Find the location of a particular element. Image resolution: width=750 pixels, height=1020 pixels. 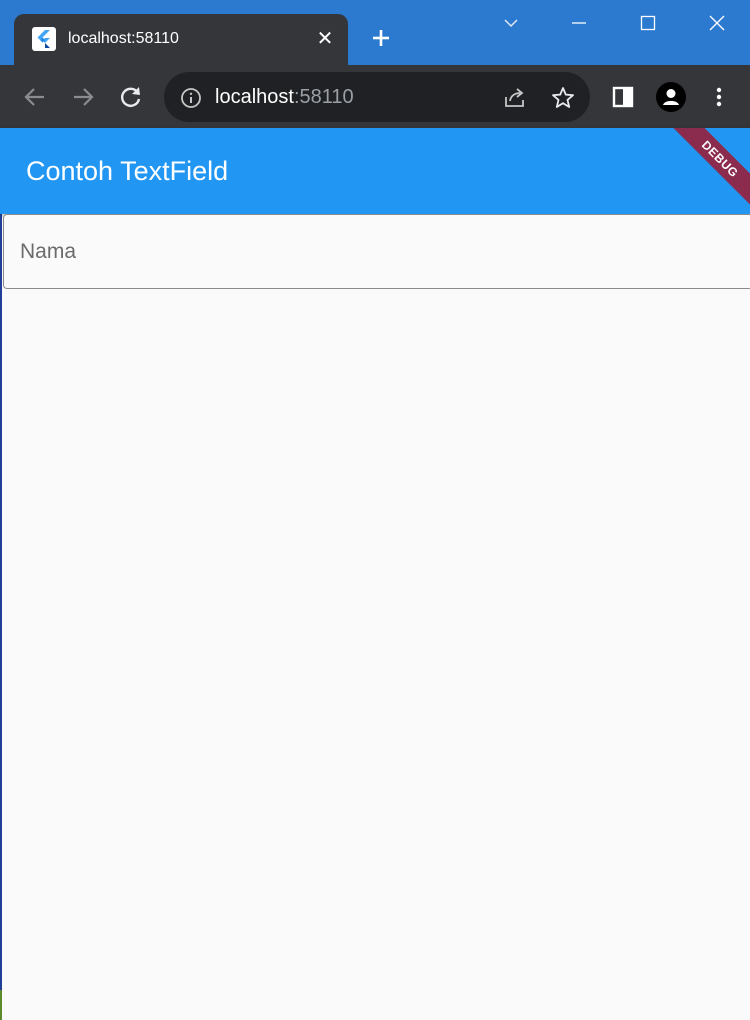

star-icon is located at coordinates (563, 98).